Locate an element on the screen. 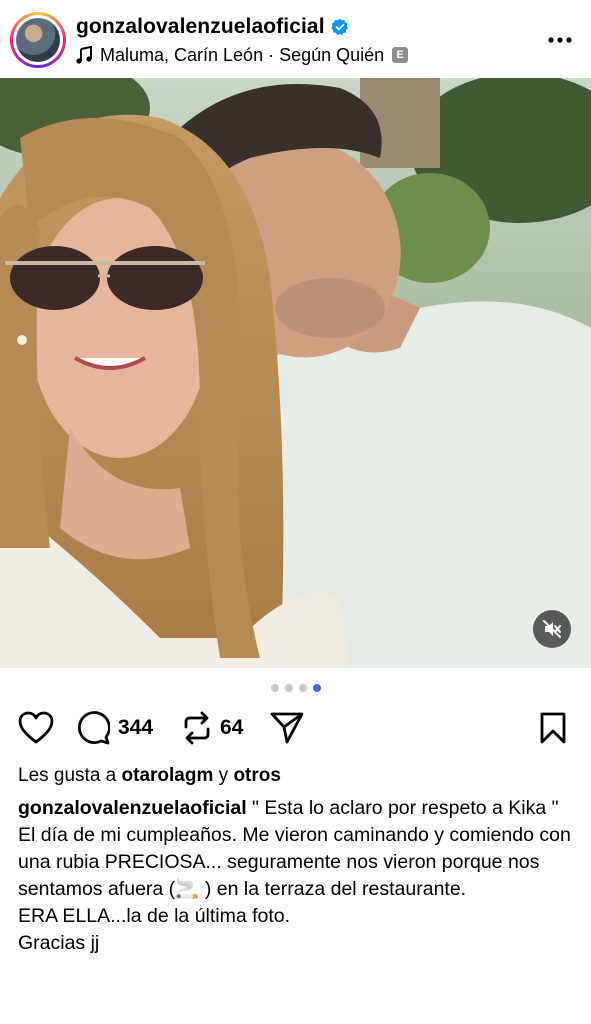  comment-button: 344 is located at coordinates (114, 728).